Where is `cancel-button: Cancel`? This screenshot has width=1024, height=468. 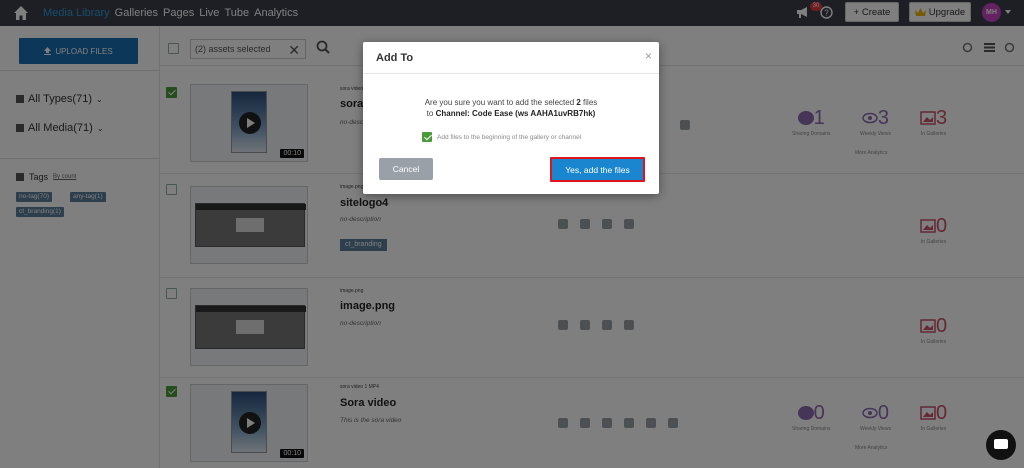 cancel-button: Cancel is located at coordinates (406, 169).